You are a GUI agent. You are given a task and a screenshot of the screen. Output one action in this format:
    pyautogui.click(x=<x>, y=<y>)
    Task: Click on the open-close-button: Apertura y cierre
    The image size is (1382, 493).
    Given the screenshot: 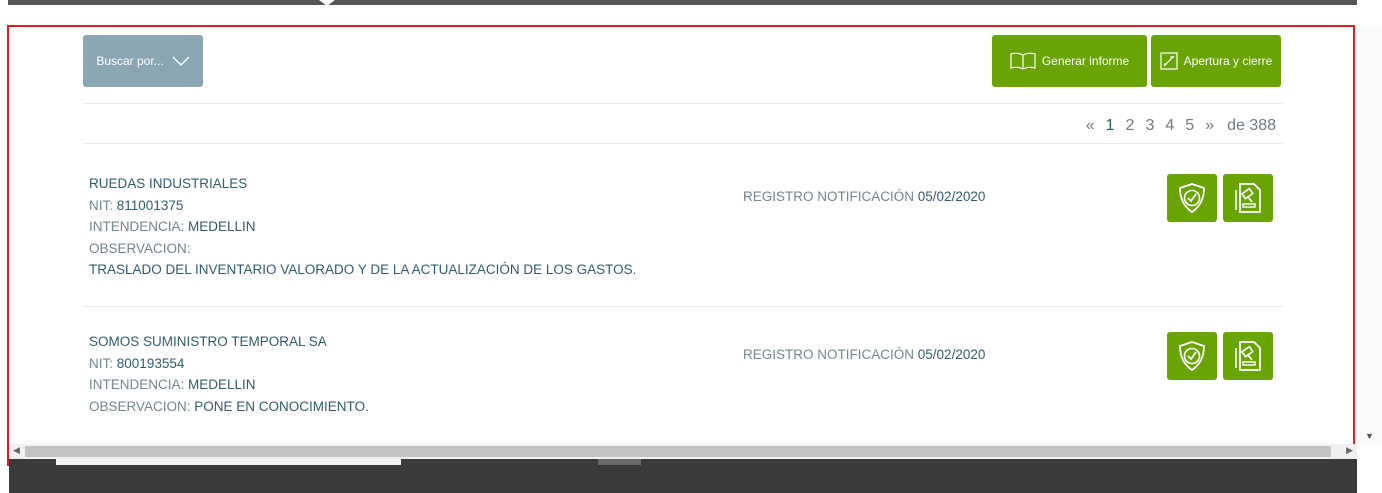 What is the action you would take?
    pyautogui.click(x=1216, y=61)
    